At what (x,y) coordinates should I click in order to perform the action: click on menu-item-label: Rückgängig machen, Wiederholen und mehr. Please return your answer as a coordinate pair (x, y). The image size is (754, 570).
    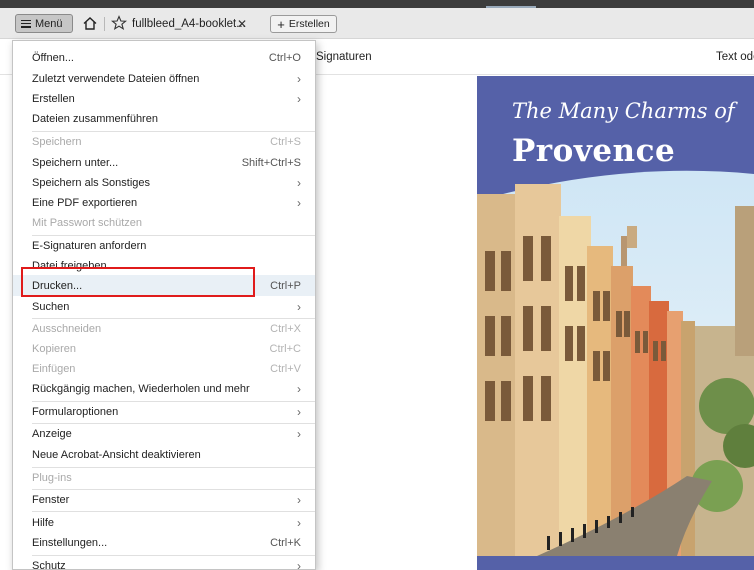
    Looking at the image, I should click on (141, 388).